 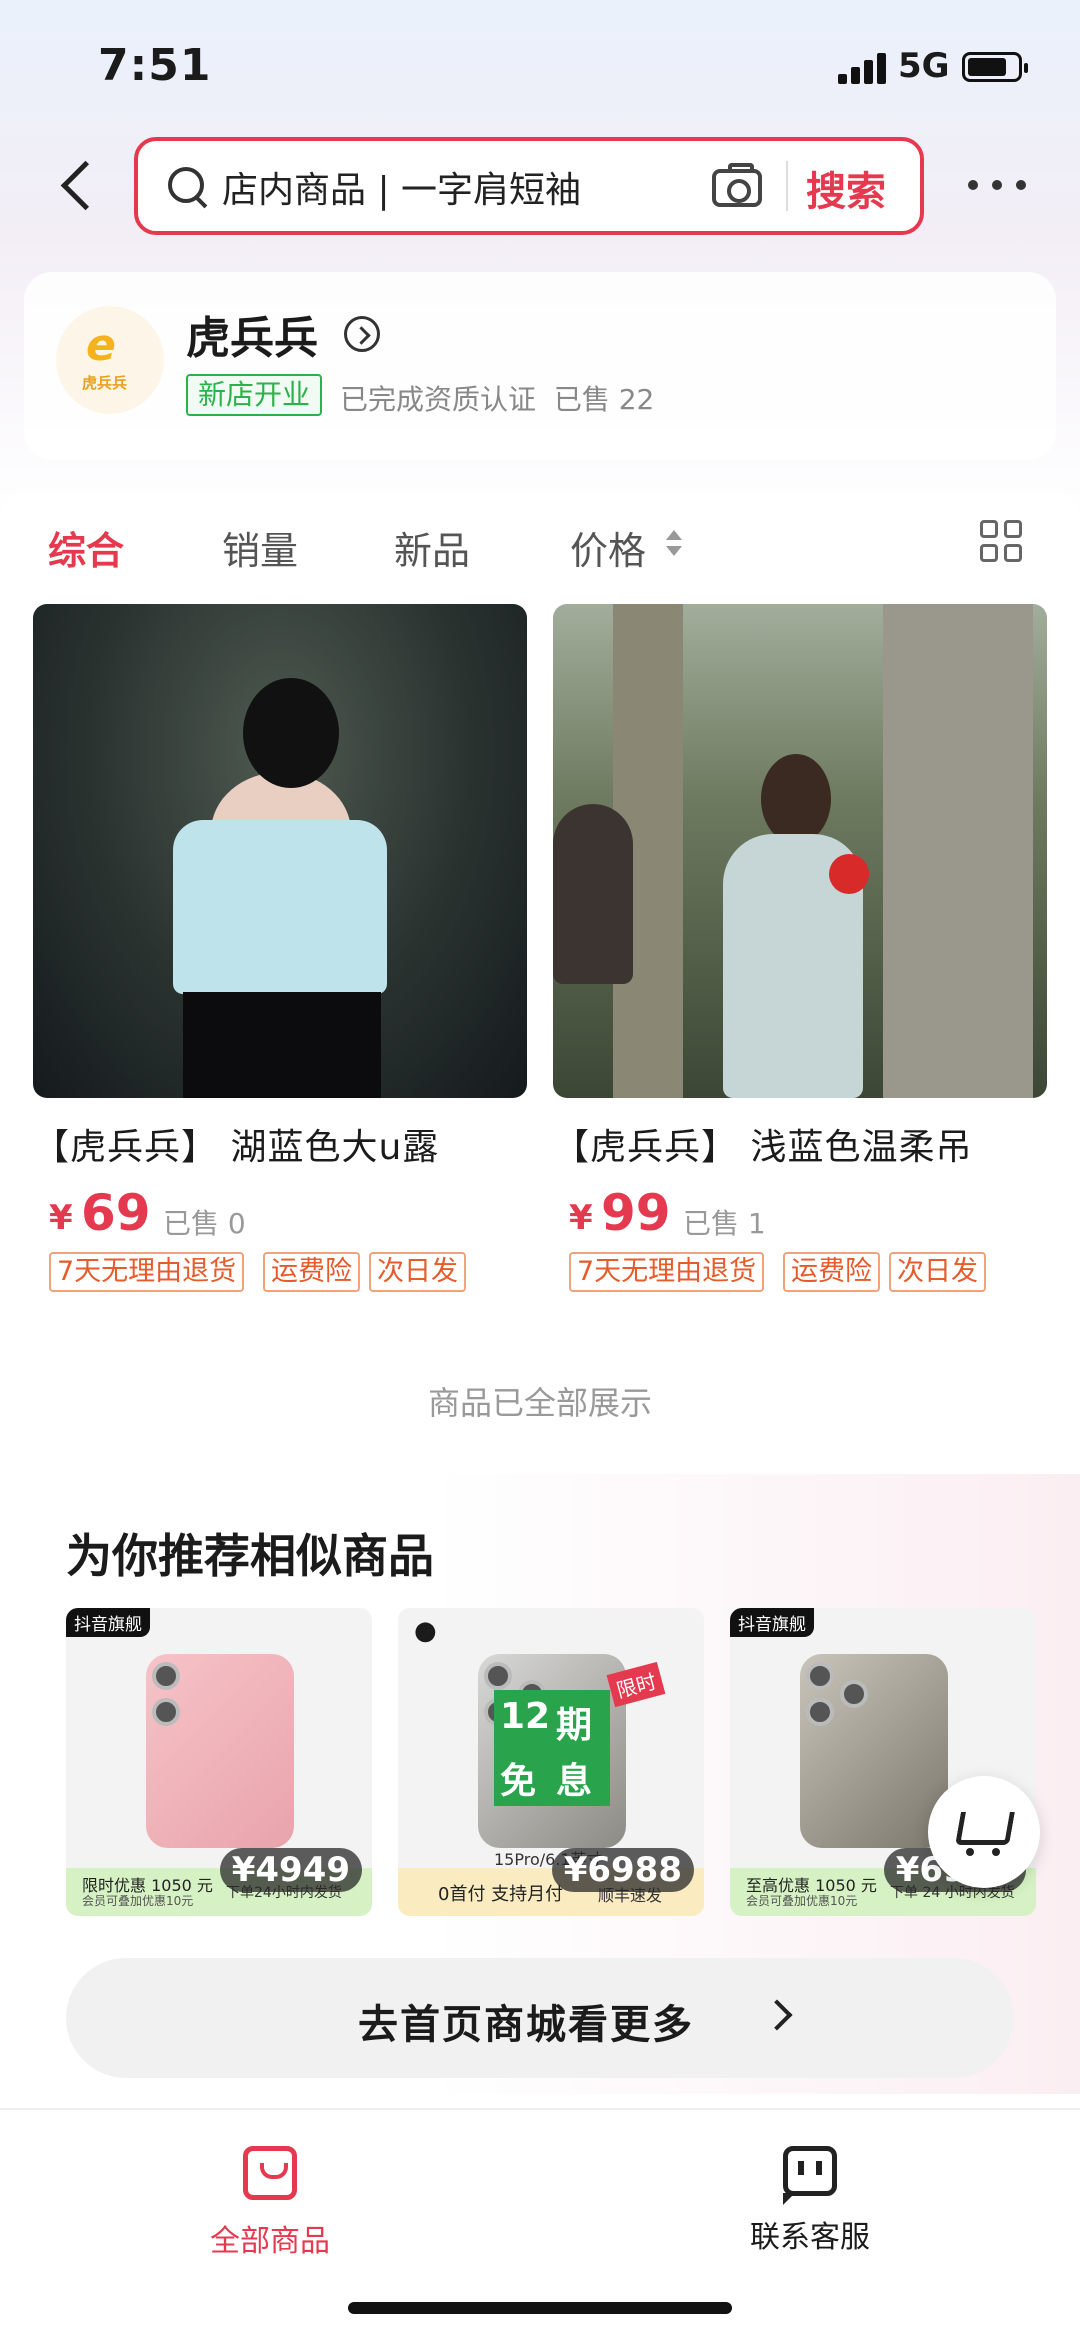 I want to click on product-sold: 已售 1, so click(x=724, y=1223).